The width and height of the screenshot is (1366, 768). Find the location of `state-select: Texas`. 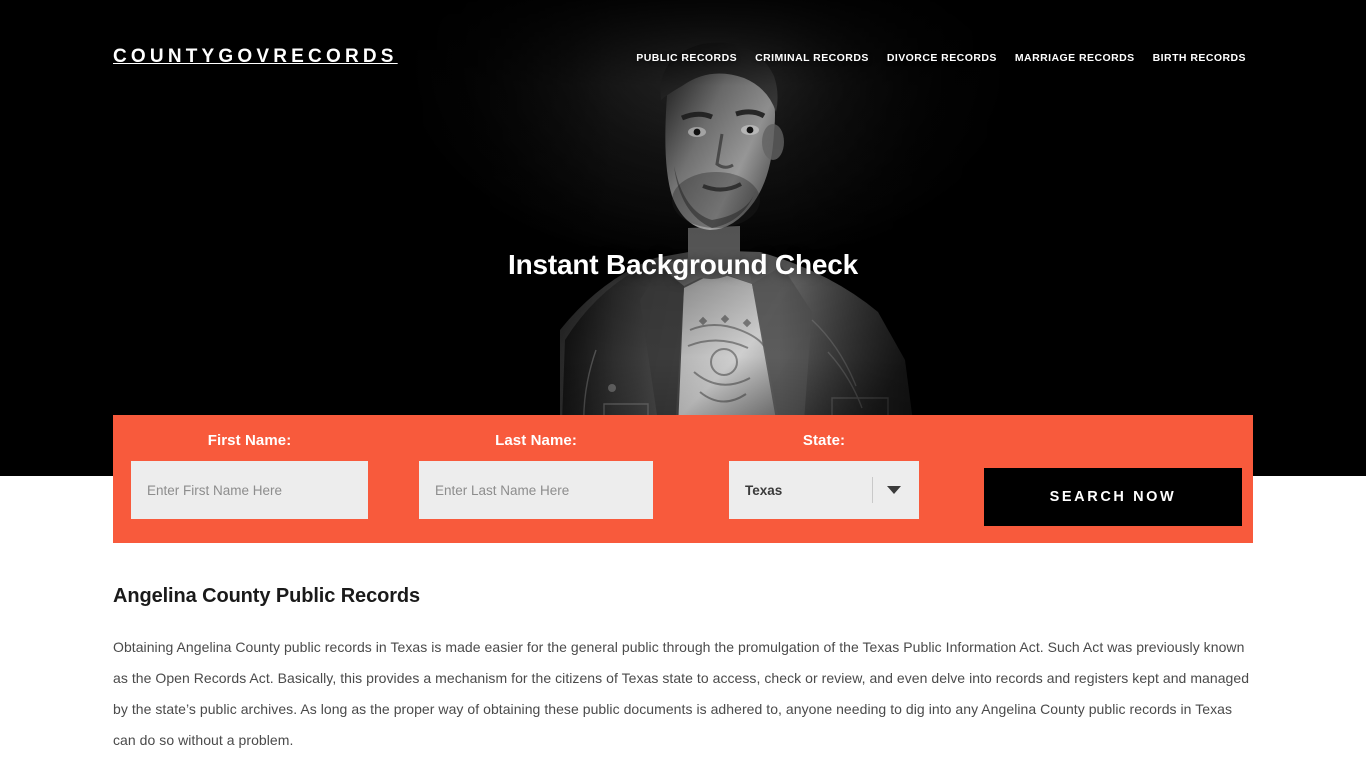

state-select: Texas is located at coordinates (824, 490).